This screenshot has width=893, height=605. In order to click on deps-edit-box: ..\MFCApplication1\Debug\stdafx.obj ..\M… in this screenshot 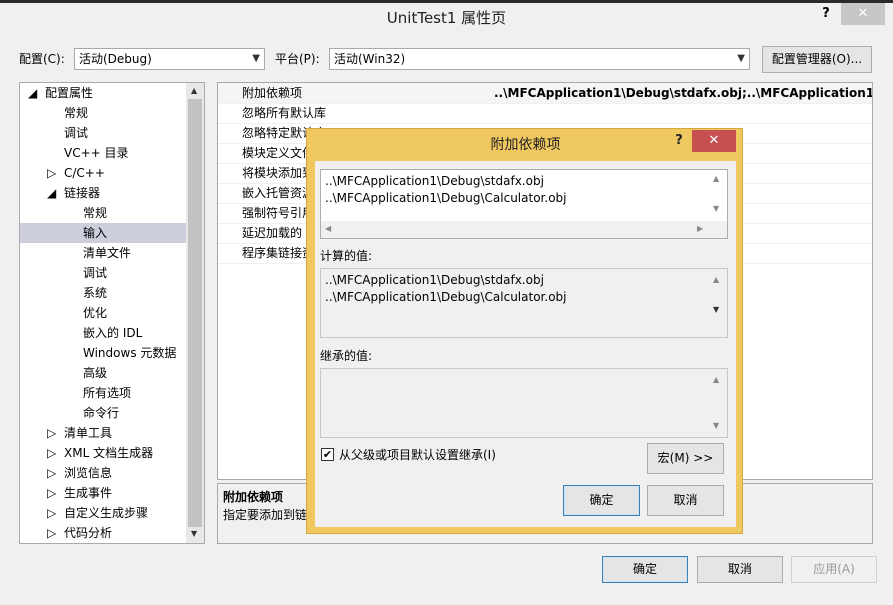, I will do `click(524, 204)`.